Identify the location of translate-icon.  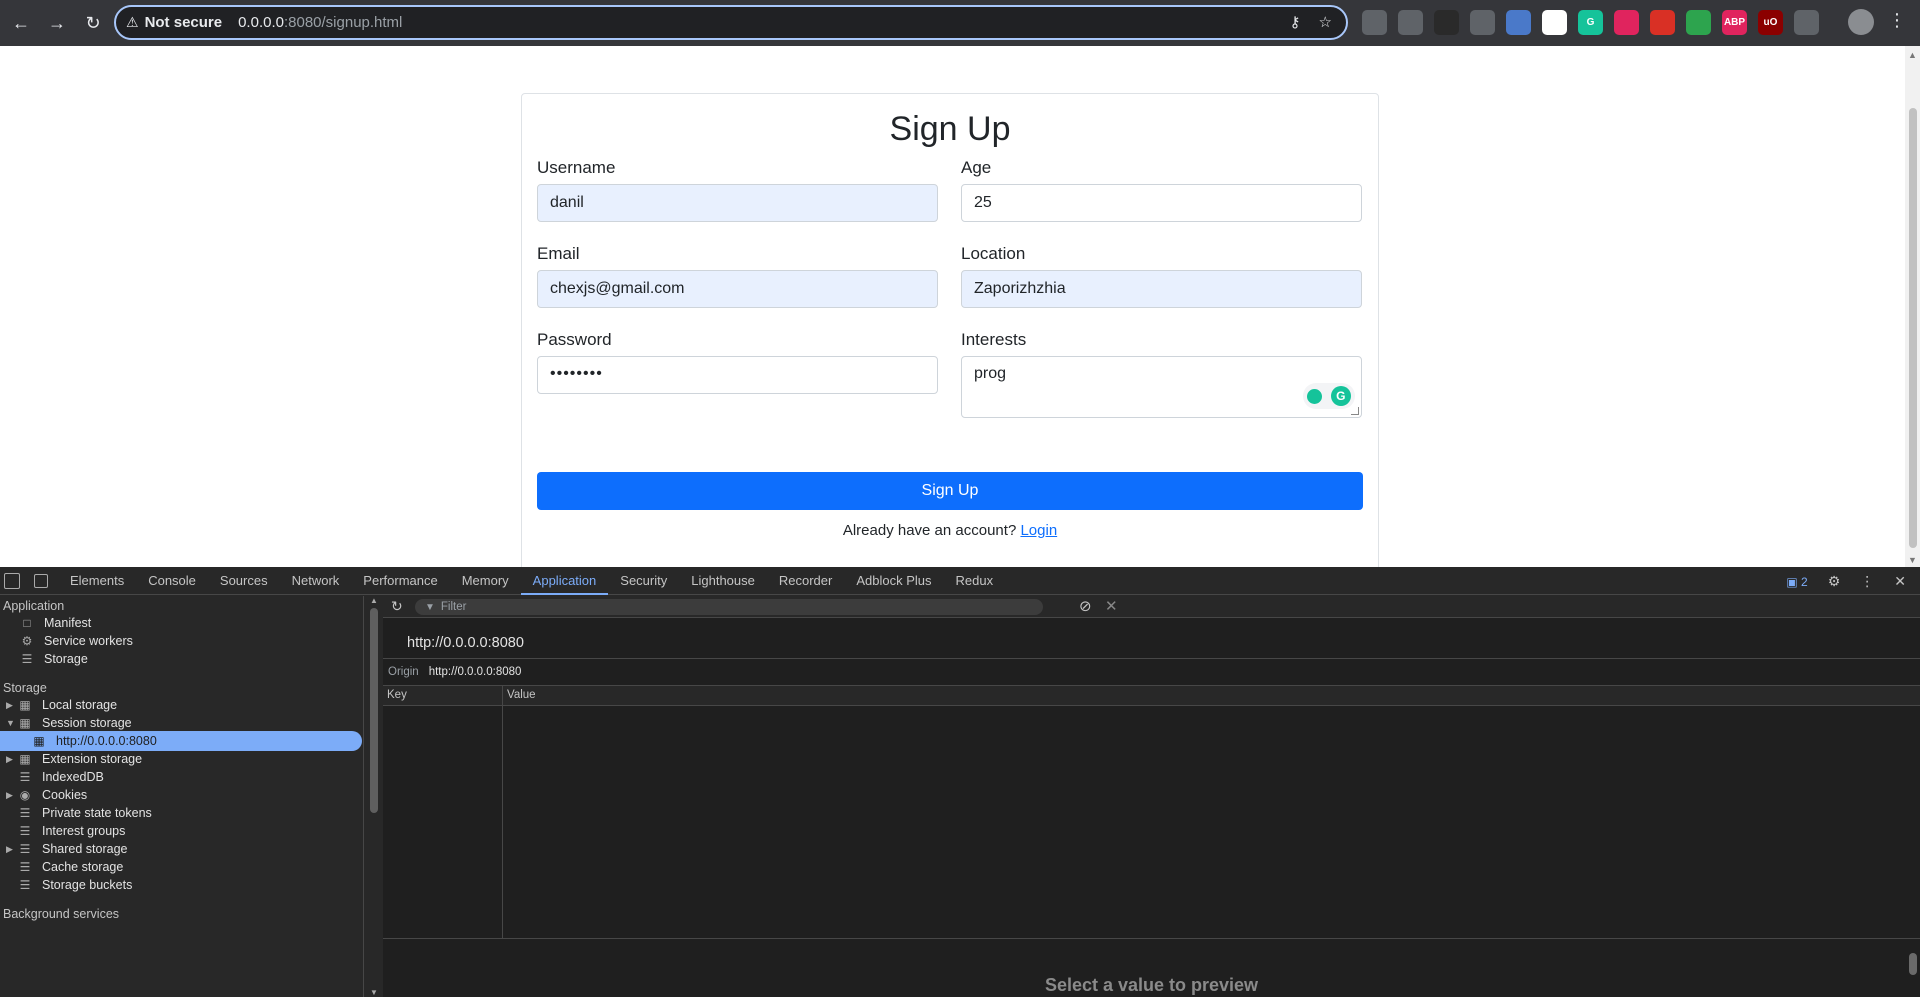
(1518, 22).